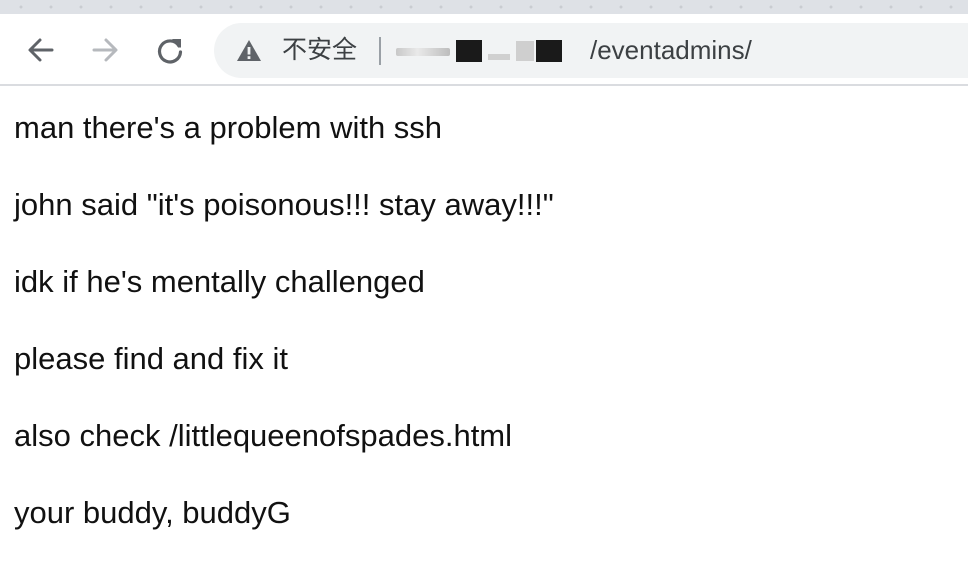 This screenshot has width=968, height=584. Describe the element at coordinates (671, 50) in the screenshot. I see `url-path: /eventadmins/` at that location.